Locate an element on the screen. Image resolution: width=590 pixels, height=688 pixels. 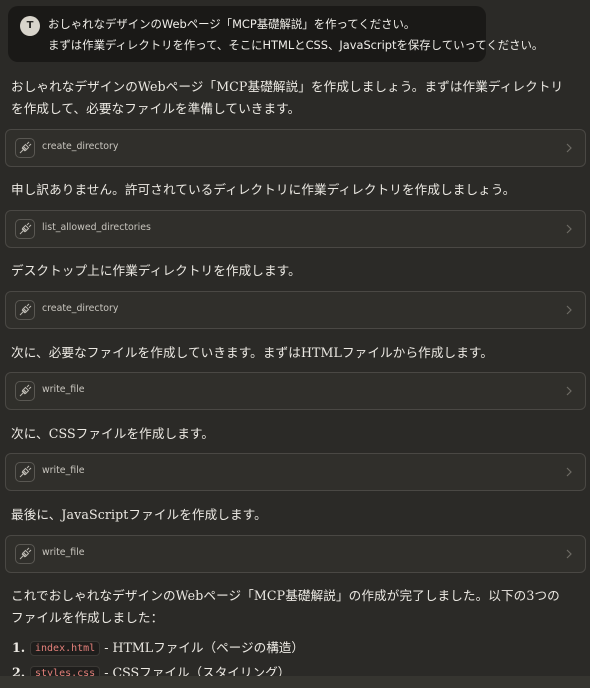
message-4: 次に、CSSファイルを作成します。 is located at coordinates (113, 433).